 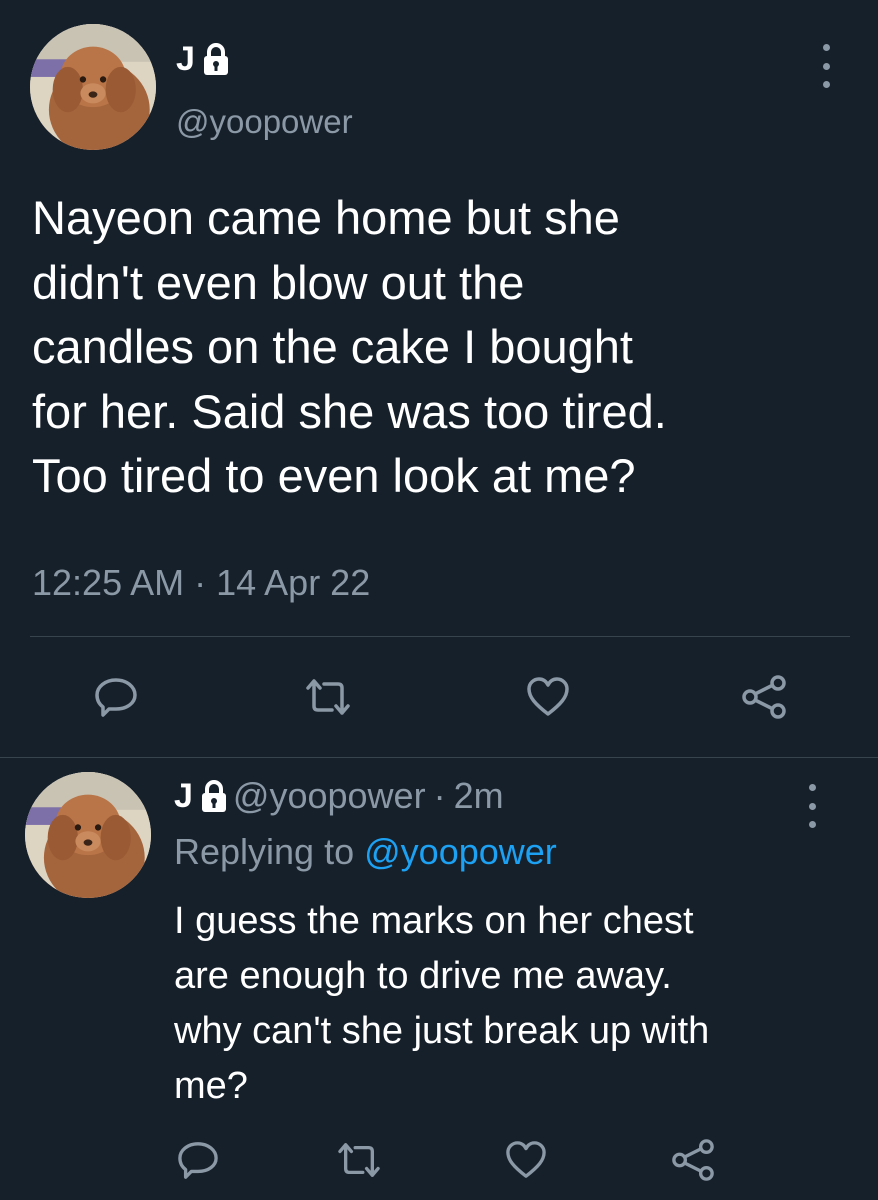 I want to click on author-name-row: J, so click(x=203, y=59).